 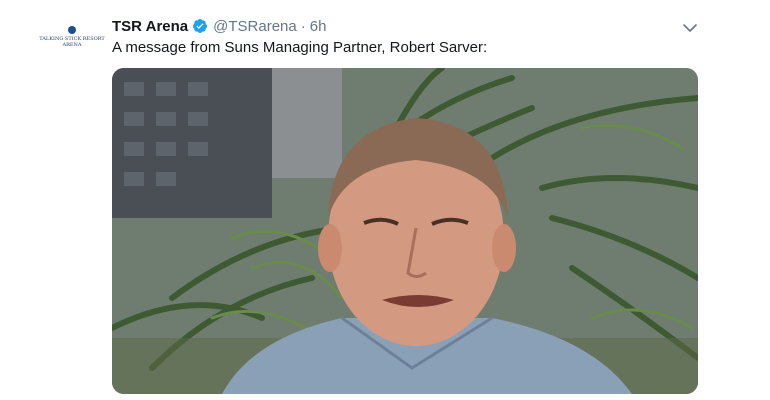 I want to click on chevron-down-icon, so click(x=690, y=28).